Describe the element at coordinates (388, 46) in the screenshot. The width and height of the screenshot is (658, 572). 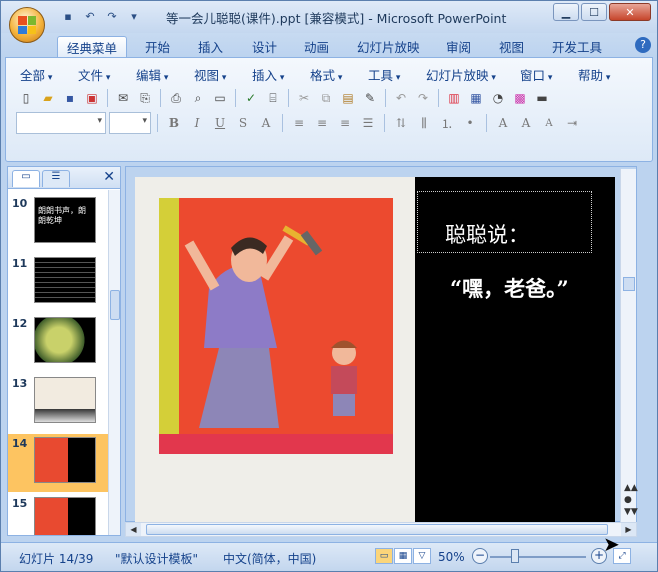
I see `tab-slideshow: 幻灯片放映` at that location.